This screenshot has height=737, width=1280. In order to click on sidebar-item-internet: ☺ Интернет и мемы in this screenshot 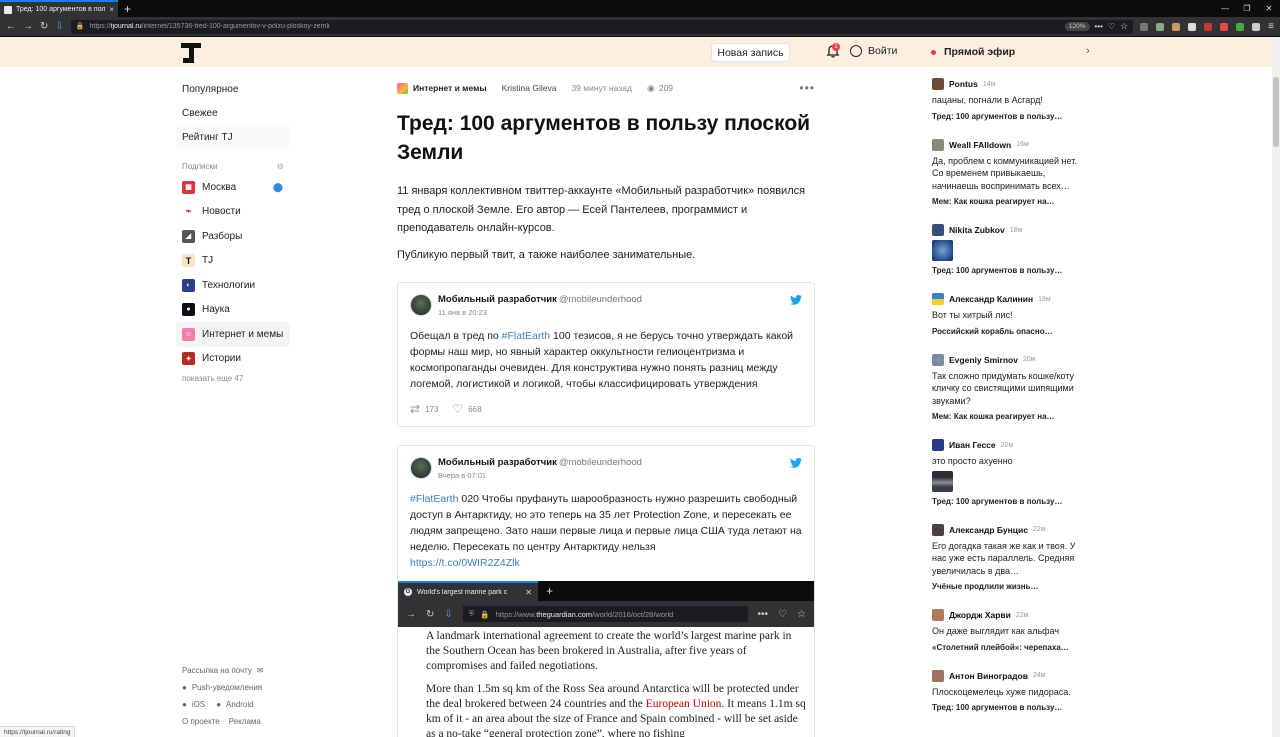, I will do `click(233, 334)`.